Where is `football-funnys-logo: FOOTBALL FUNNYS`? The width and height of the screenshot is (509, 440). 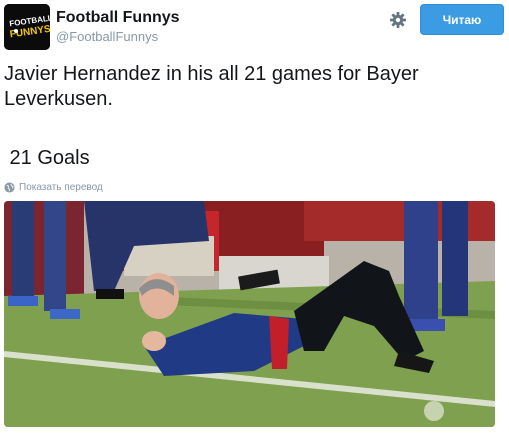 football-funnys-logo: FOOTBALL FUNNYS is located at coordinates (27, 27).